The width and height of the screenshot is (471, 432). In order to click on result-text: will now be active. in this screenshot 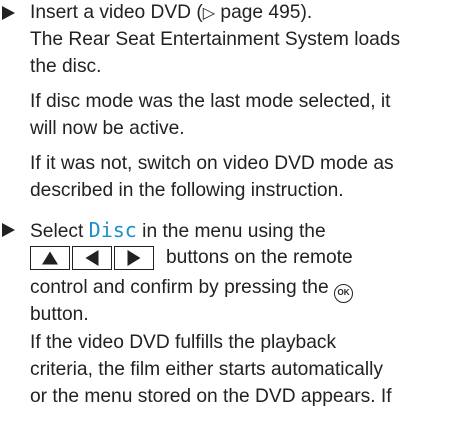, I will do `click(107, 128)`.